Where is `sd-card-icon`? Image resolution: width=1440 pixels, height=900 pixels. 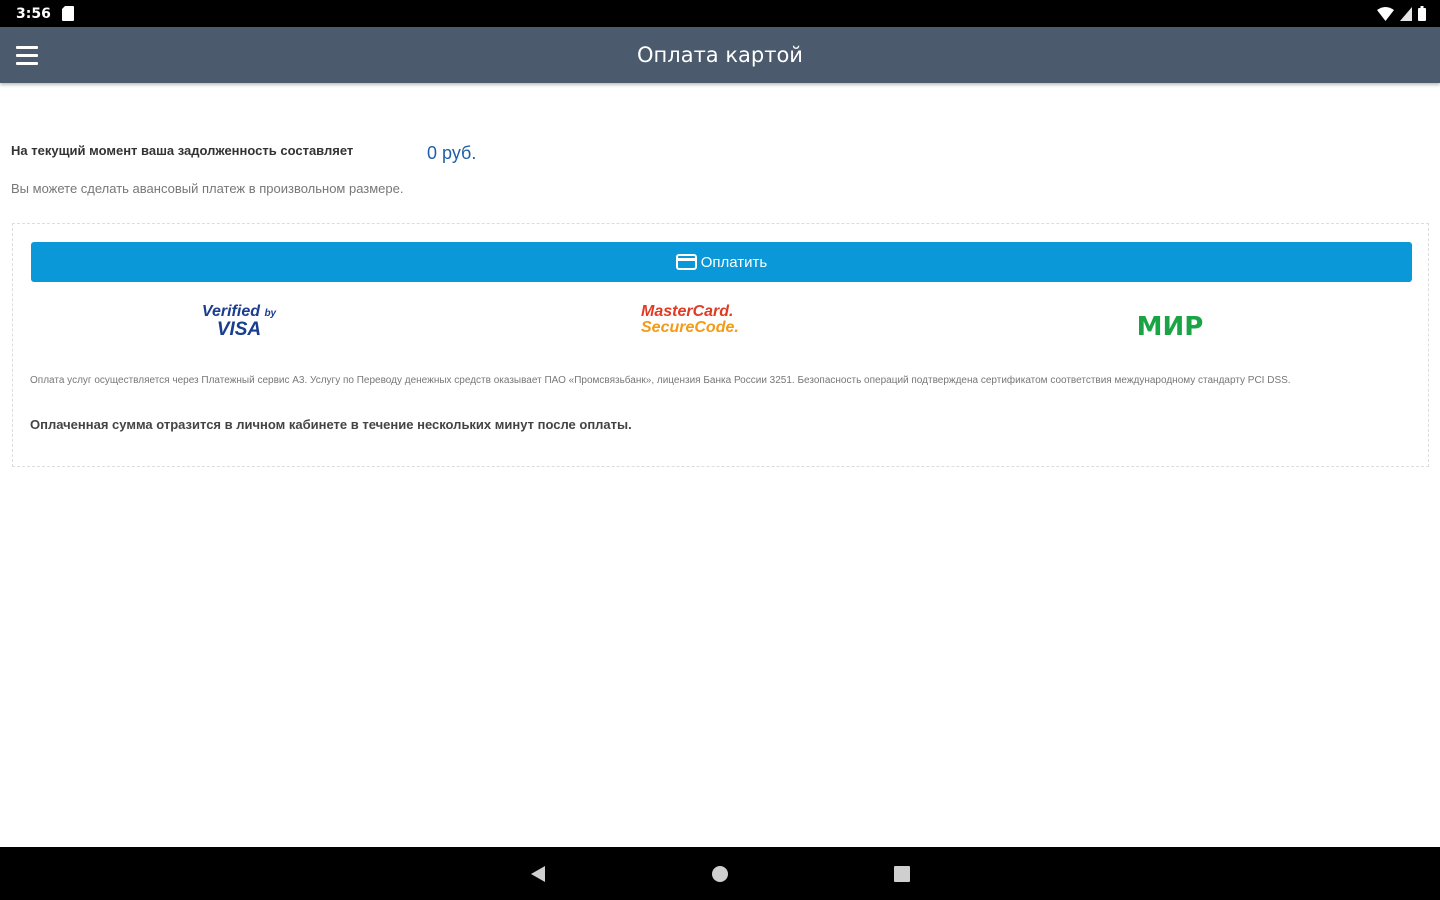 sd-card-icon is located at coordinates (68, 13).